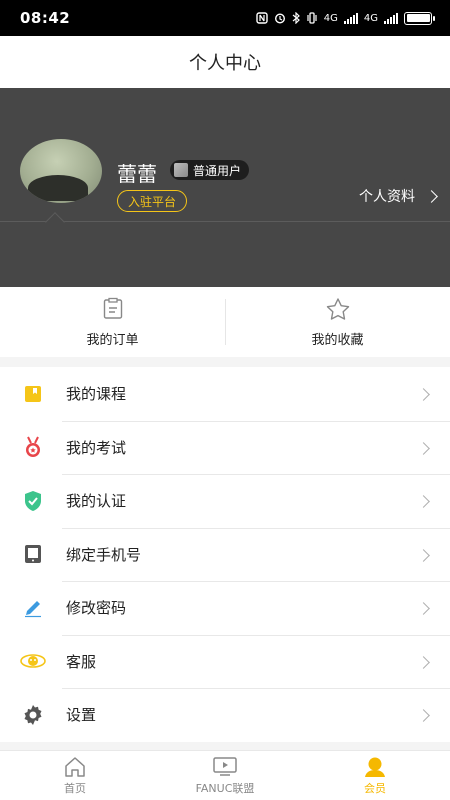  What do you see at coordinates (45, 18) in the screenshot?
I see `status-time: 08:42` at bounding box center [45, 18].